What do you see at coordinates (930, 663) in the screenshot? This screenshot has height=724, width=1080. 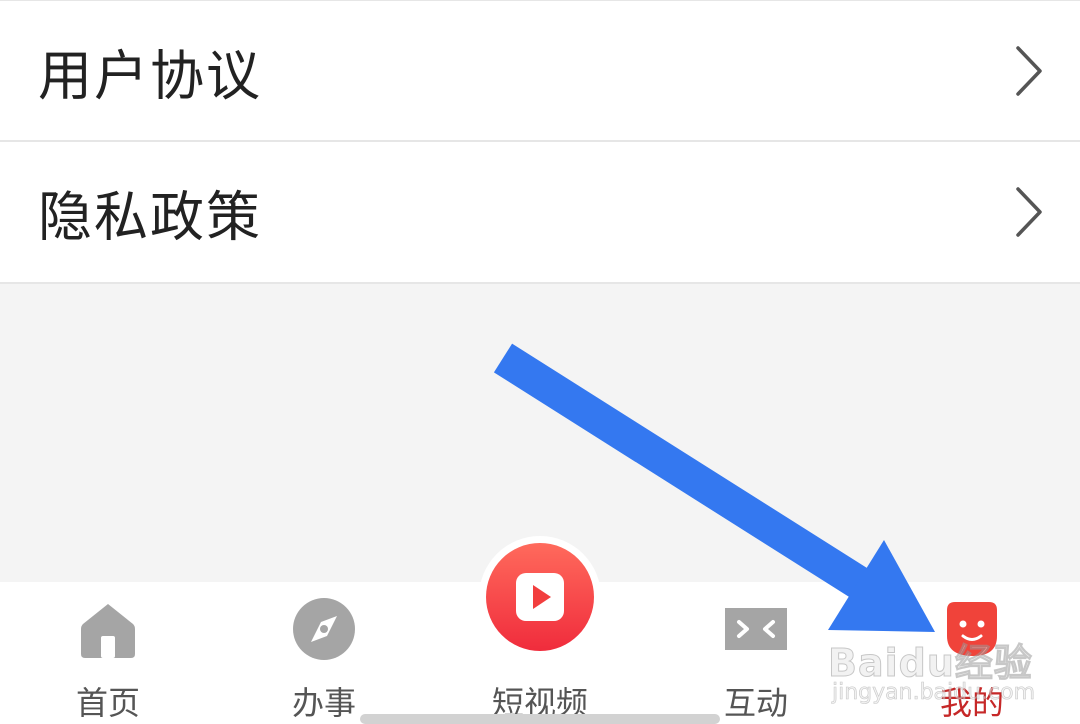 I see `watermark-brand: Baidu经验` at bounding box center [930, 663].